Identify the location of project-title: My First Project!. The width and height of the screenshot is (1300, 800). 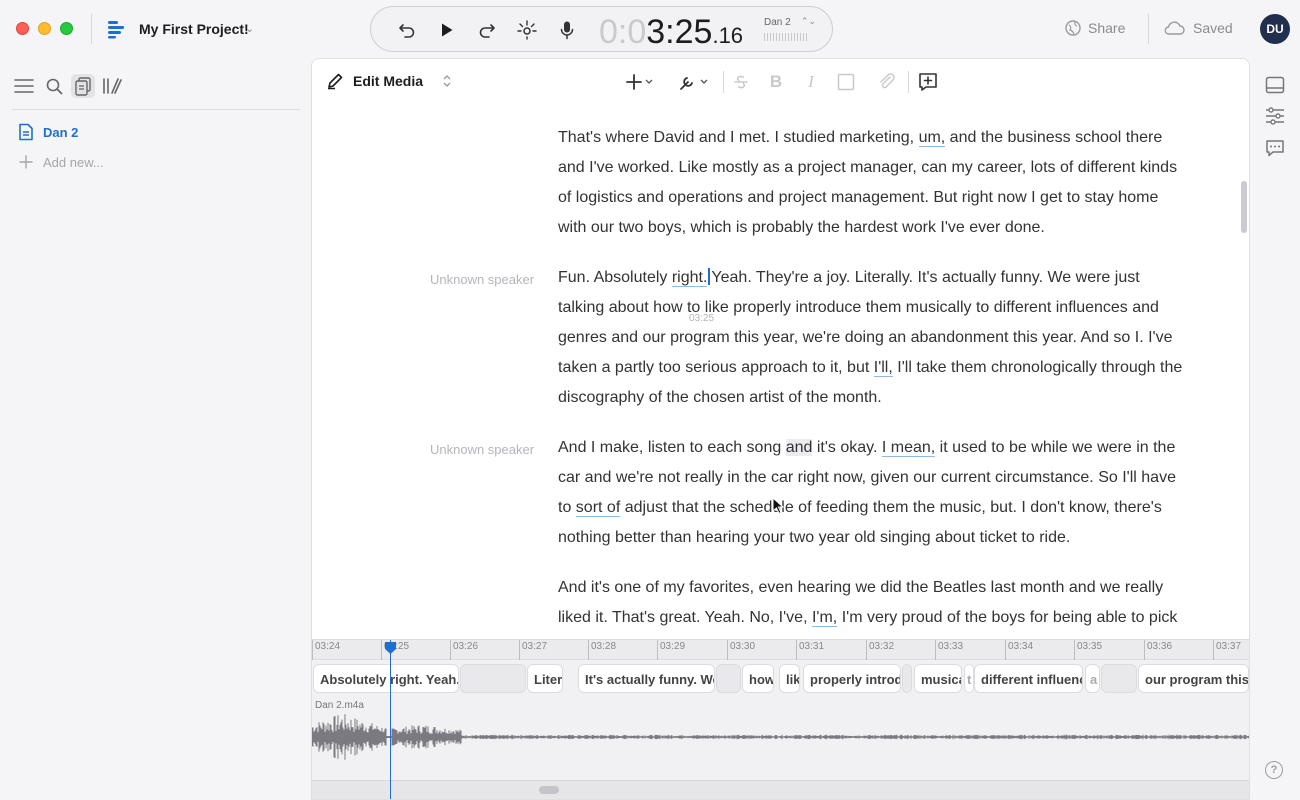
(194, 29).